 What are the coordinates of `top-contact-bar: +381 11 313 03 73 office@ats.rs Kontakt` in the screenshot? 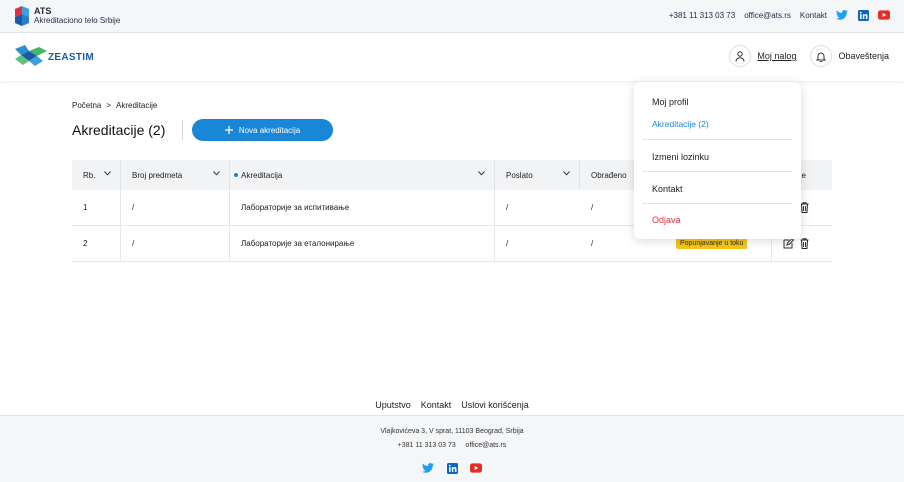 It's located at (779, 15).